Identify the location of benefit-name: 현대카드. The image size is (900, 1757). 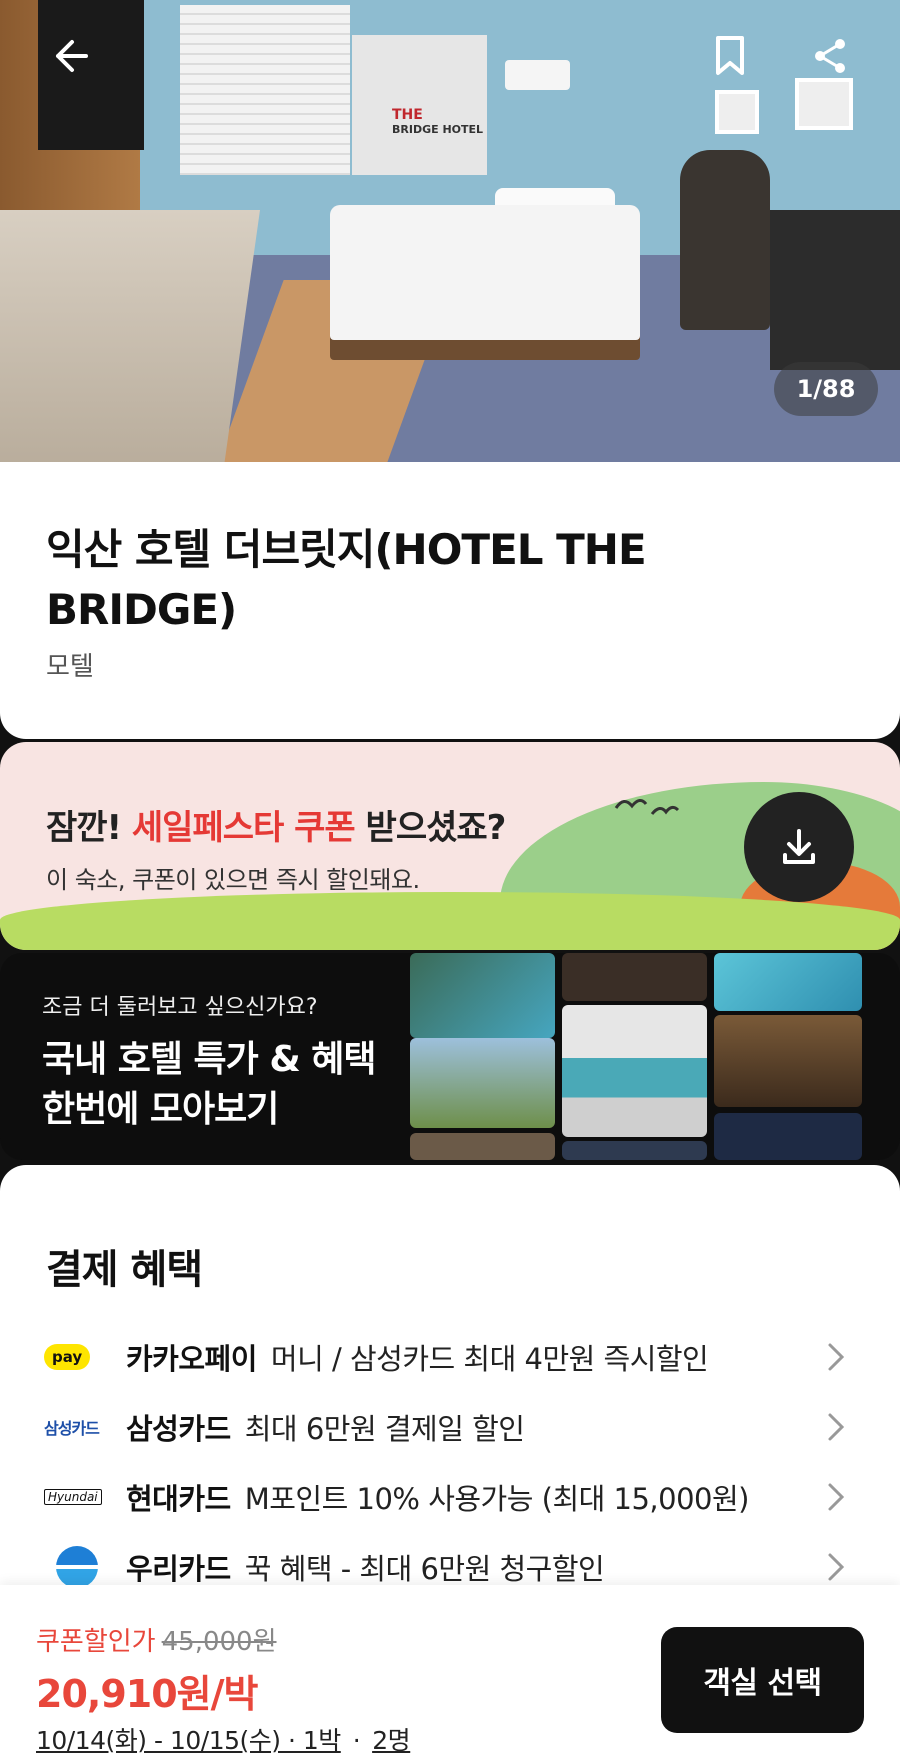
(178, 1499).